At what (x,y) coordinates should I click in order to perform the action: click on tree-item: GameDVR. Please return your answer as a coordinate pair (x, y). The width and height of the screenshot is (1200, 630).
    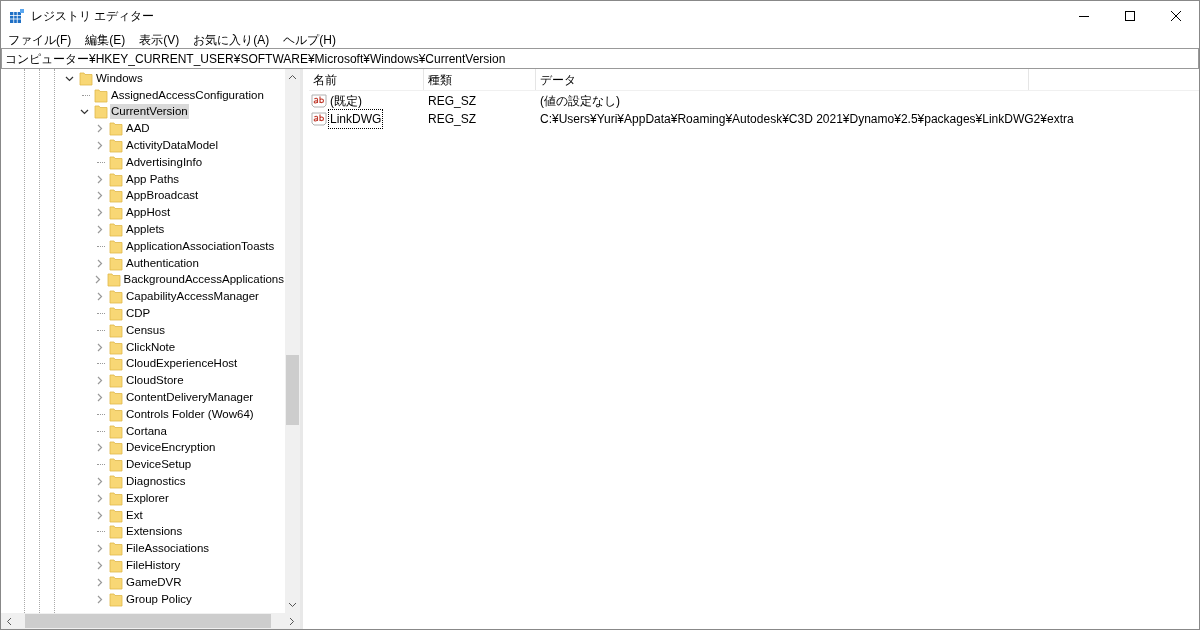
    Looking at the image, I should click on (154, 582).